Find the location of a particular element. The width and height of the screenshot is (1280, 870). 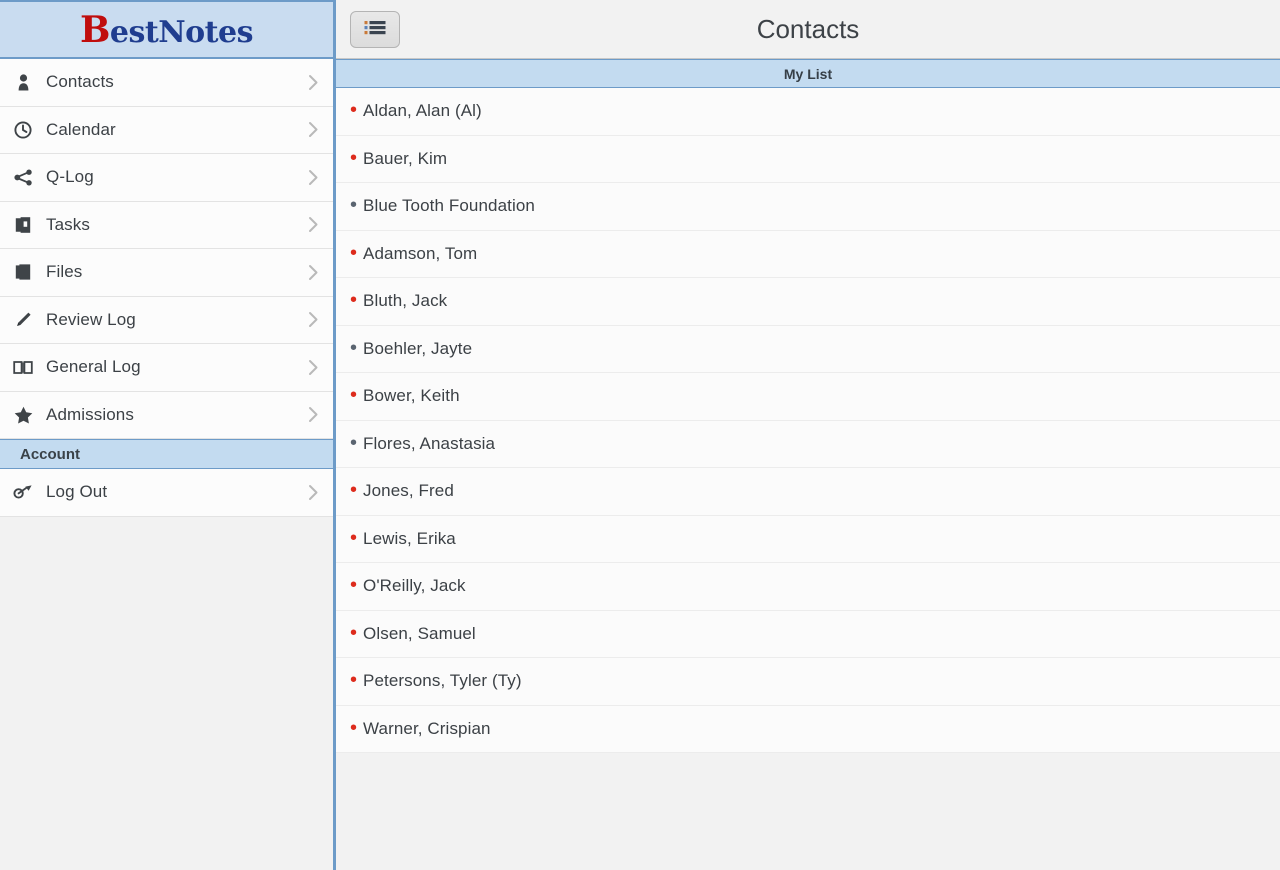

top-toolbar: Contacts is located at coordinates (808, 29).